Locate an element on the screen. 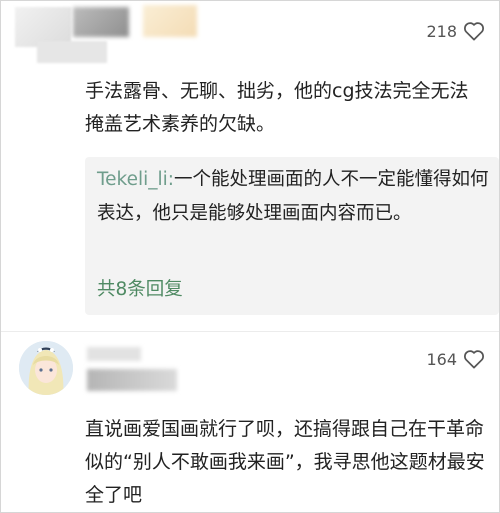 This screenshot has width=500, height=513. divider is located at coordinates (250, 331).